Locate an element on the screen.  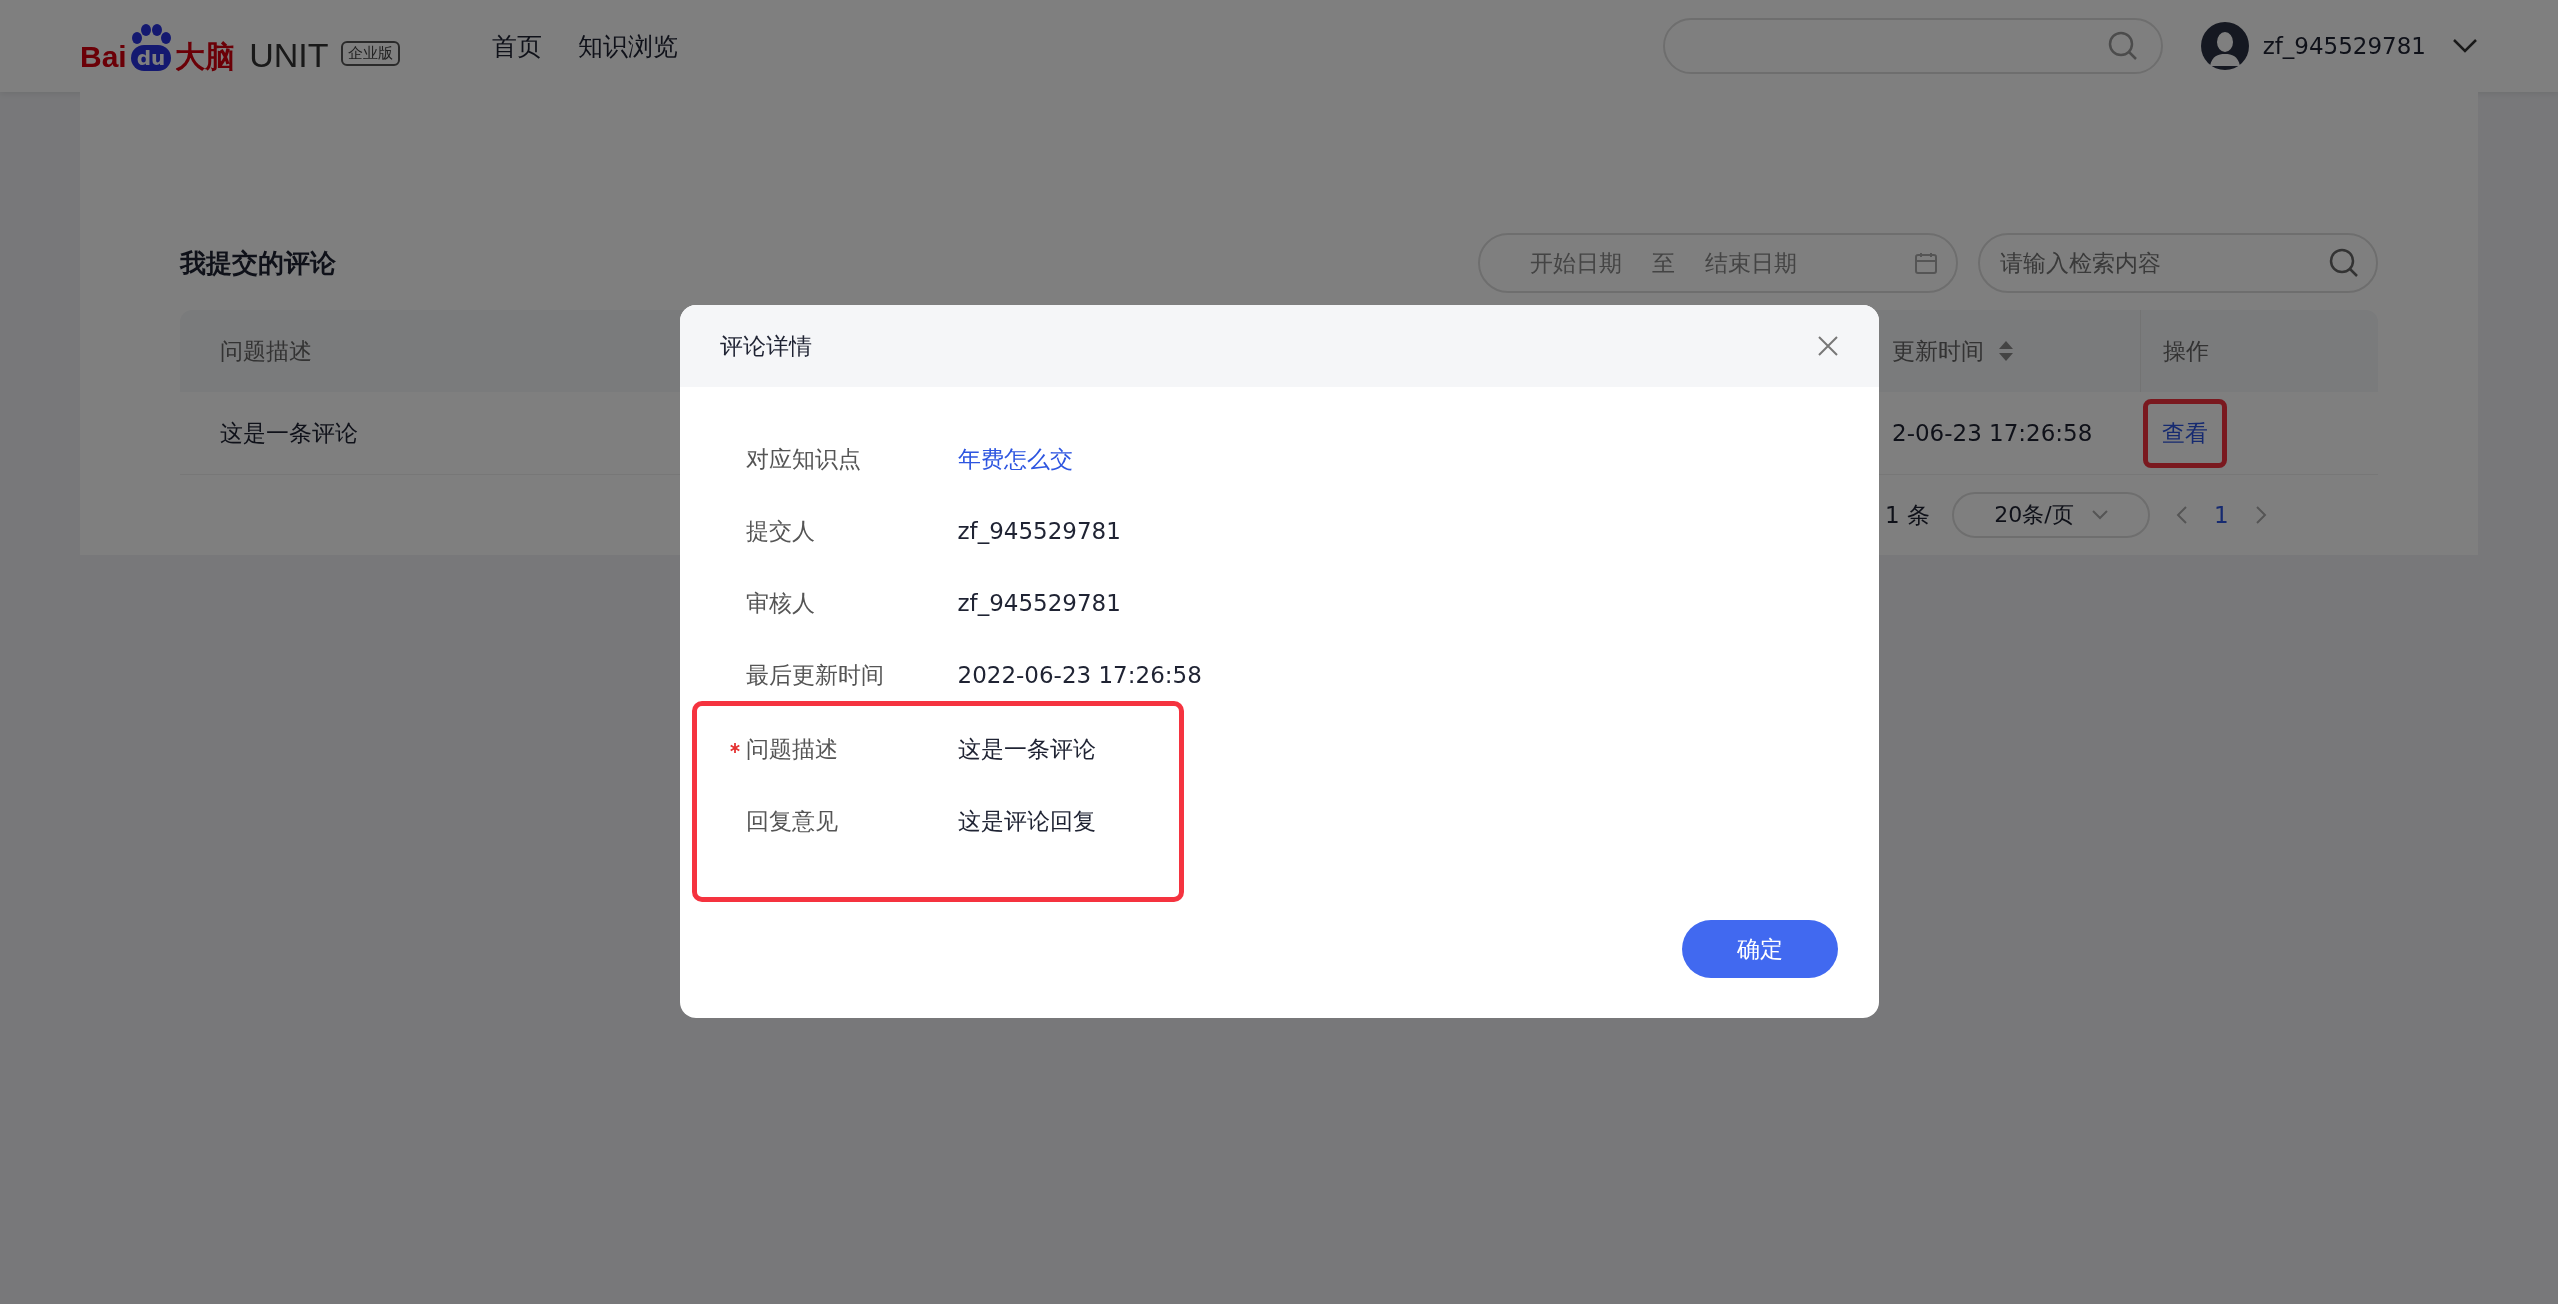
calendar-icon is located at coordinates (1926, 263).